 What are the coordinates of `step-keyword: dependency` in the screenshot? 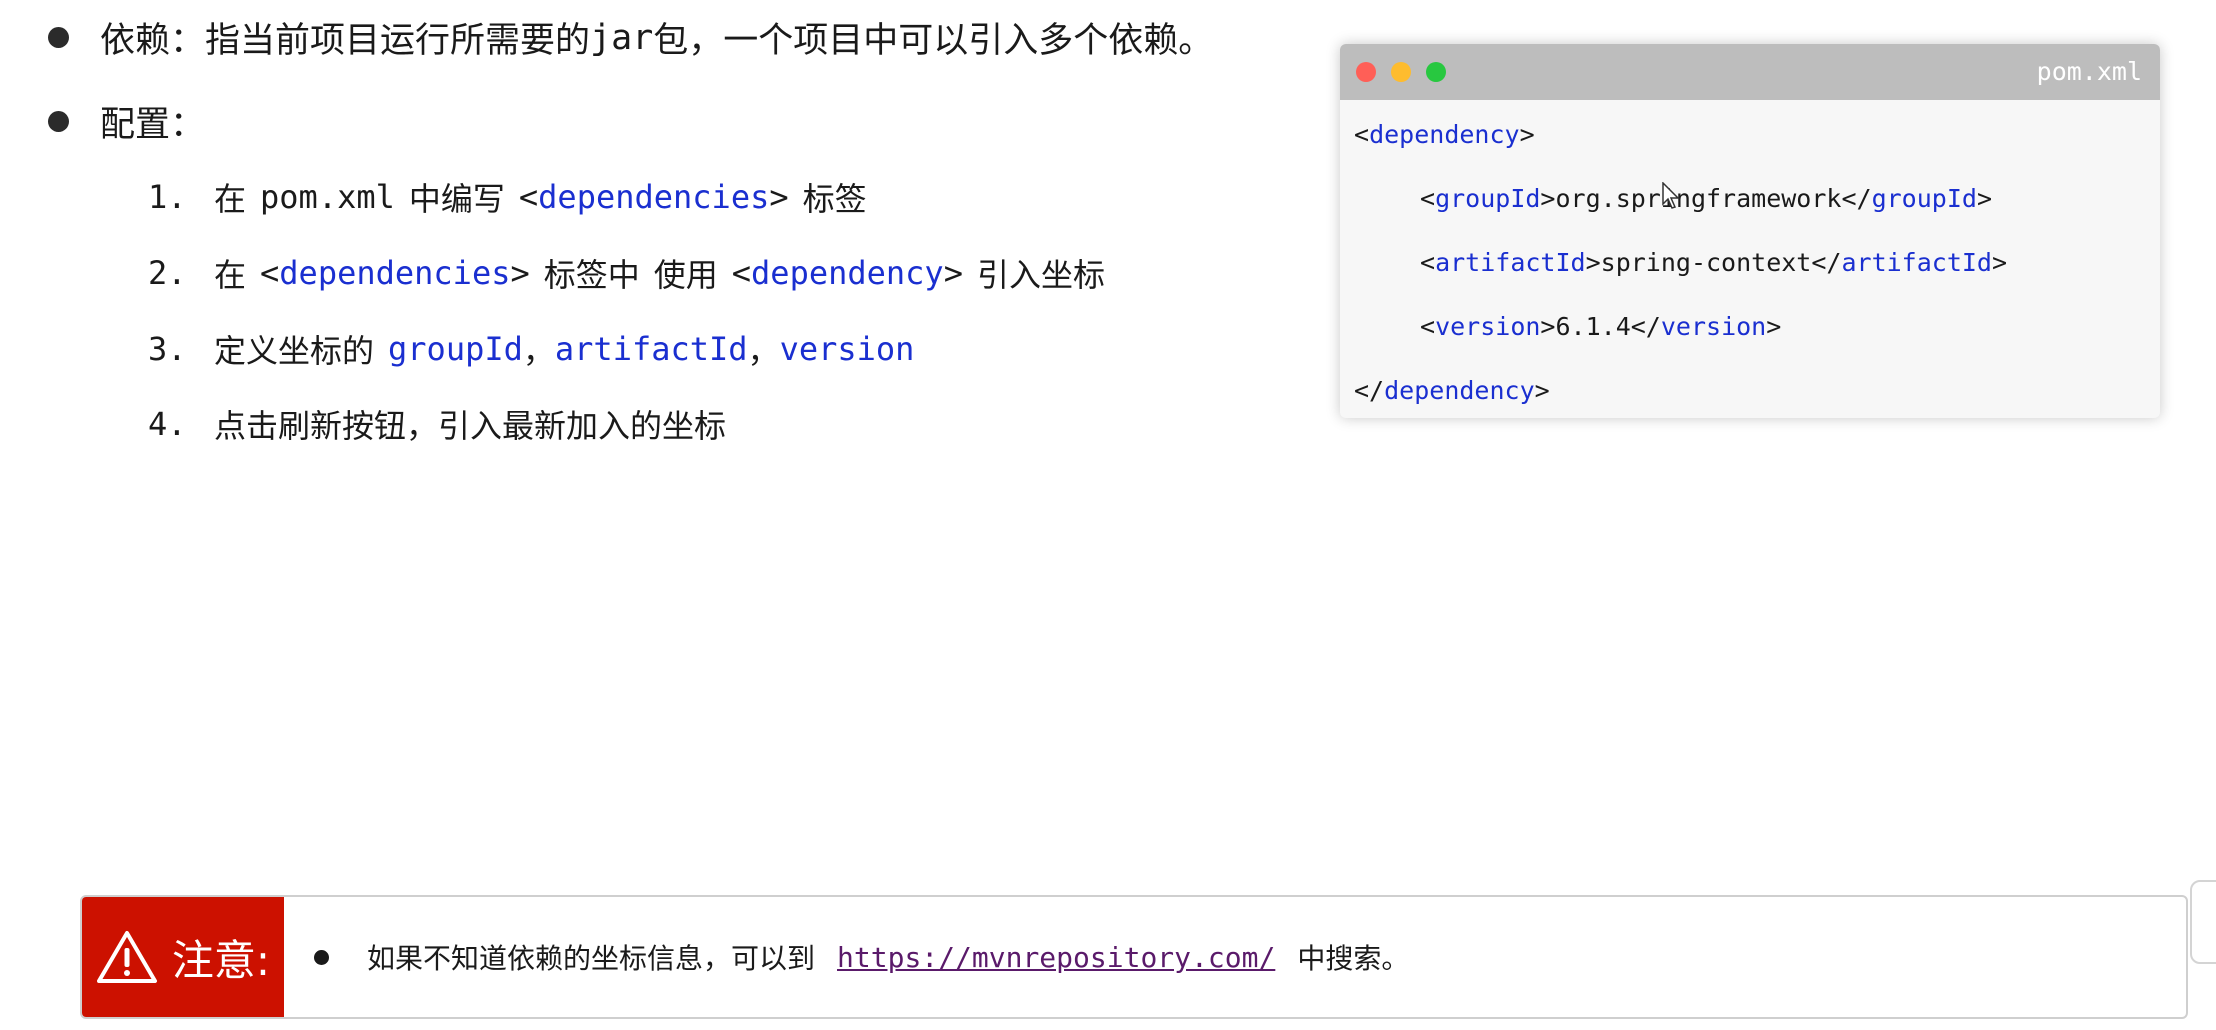 It's located at (847, 273).